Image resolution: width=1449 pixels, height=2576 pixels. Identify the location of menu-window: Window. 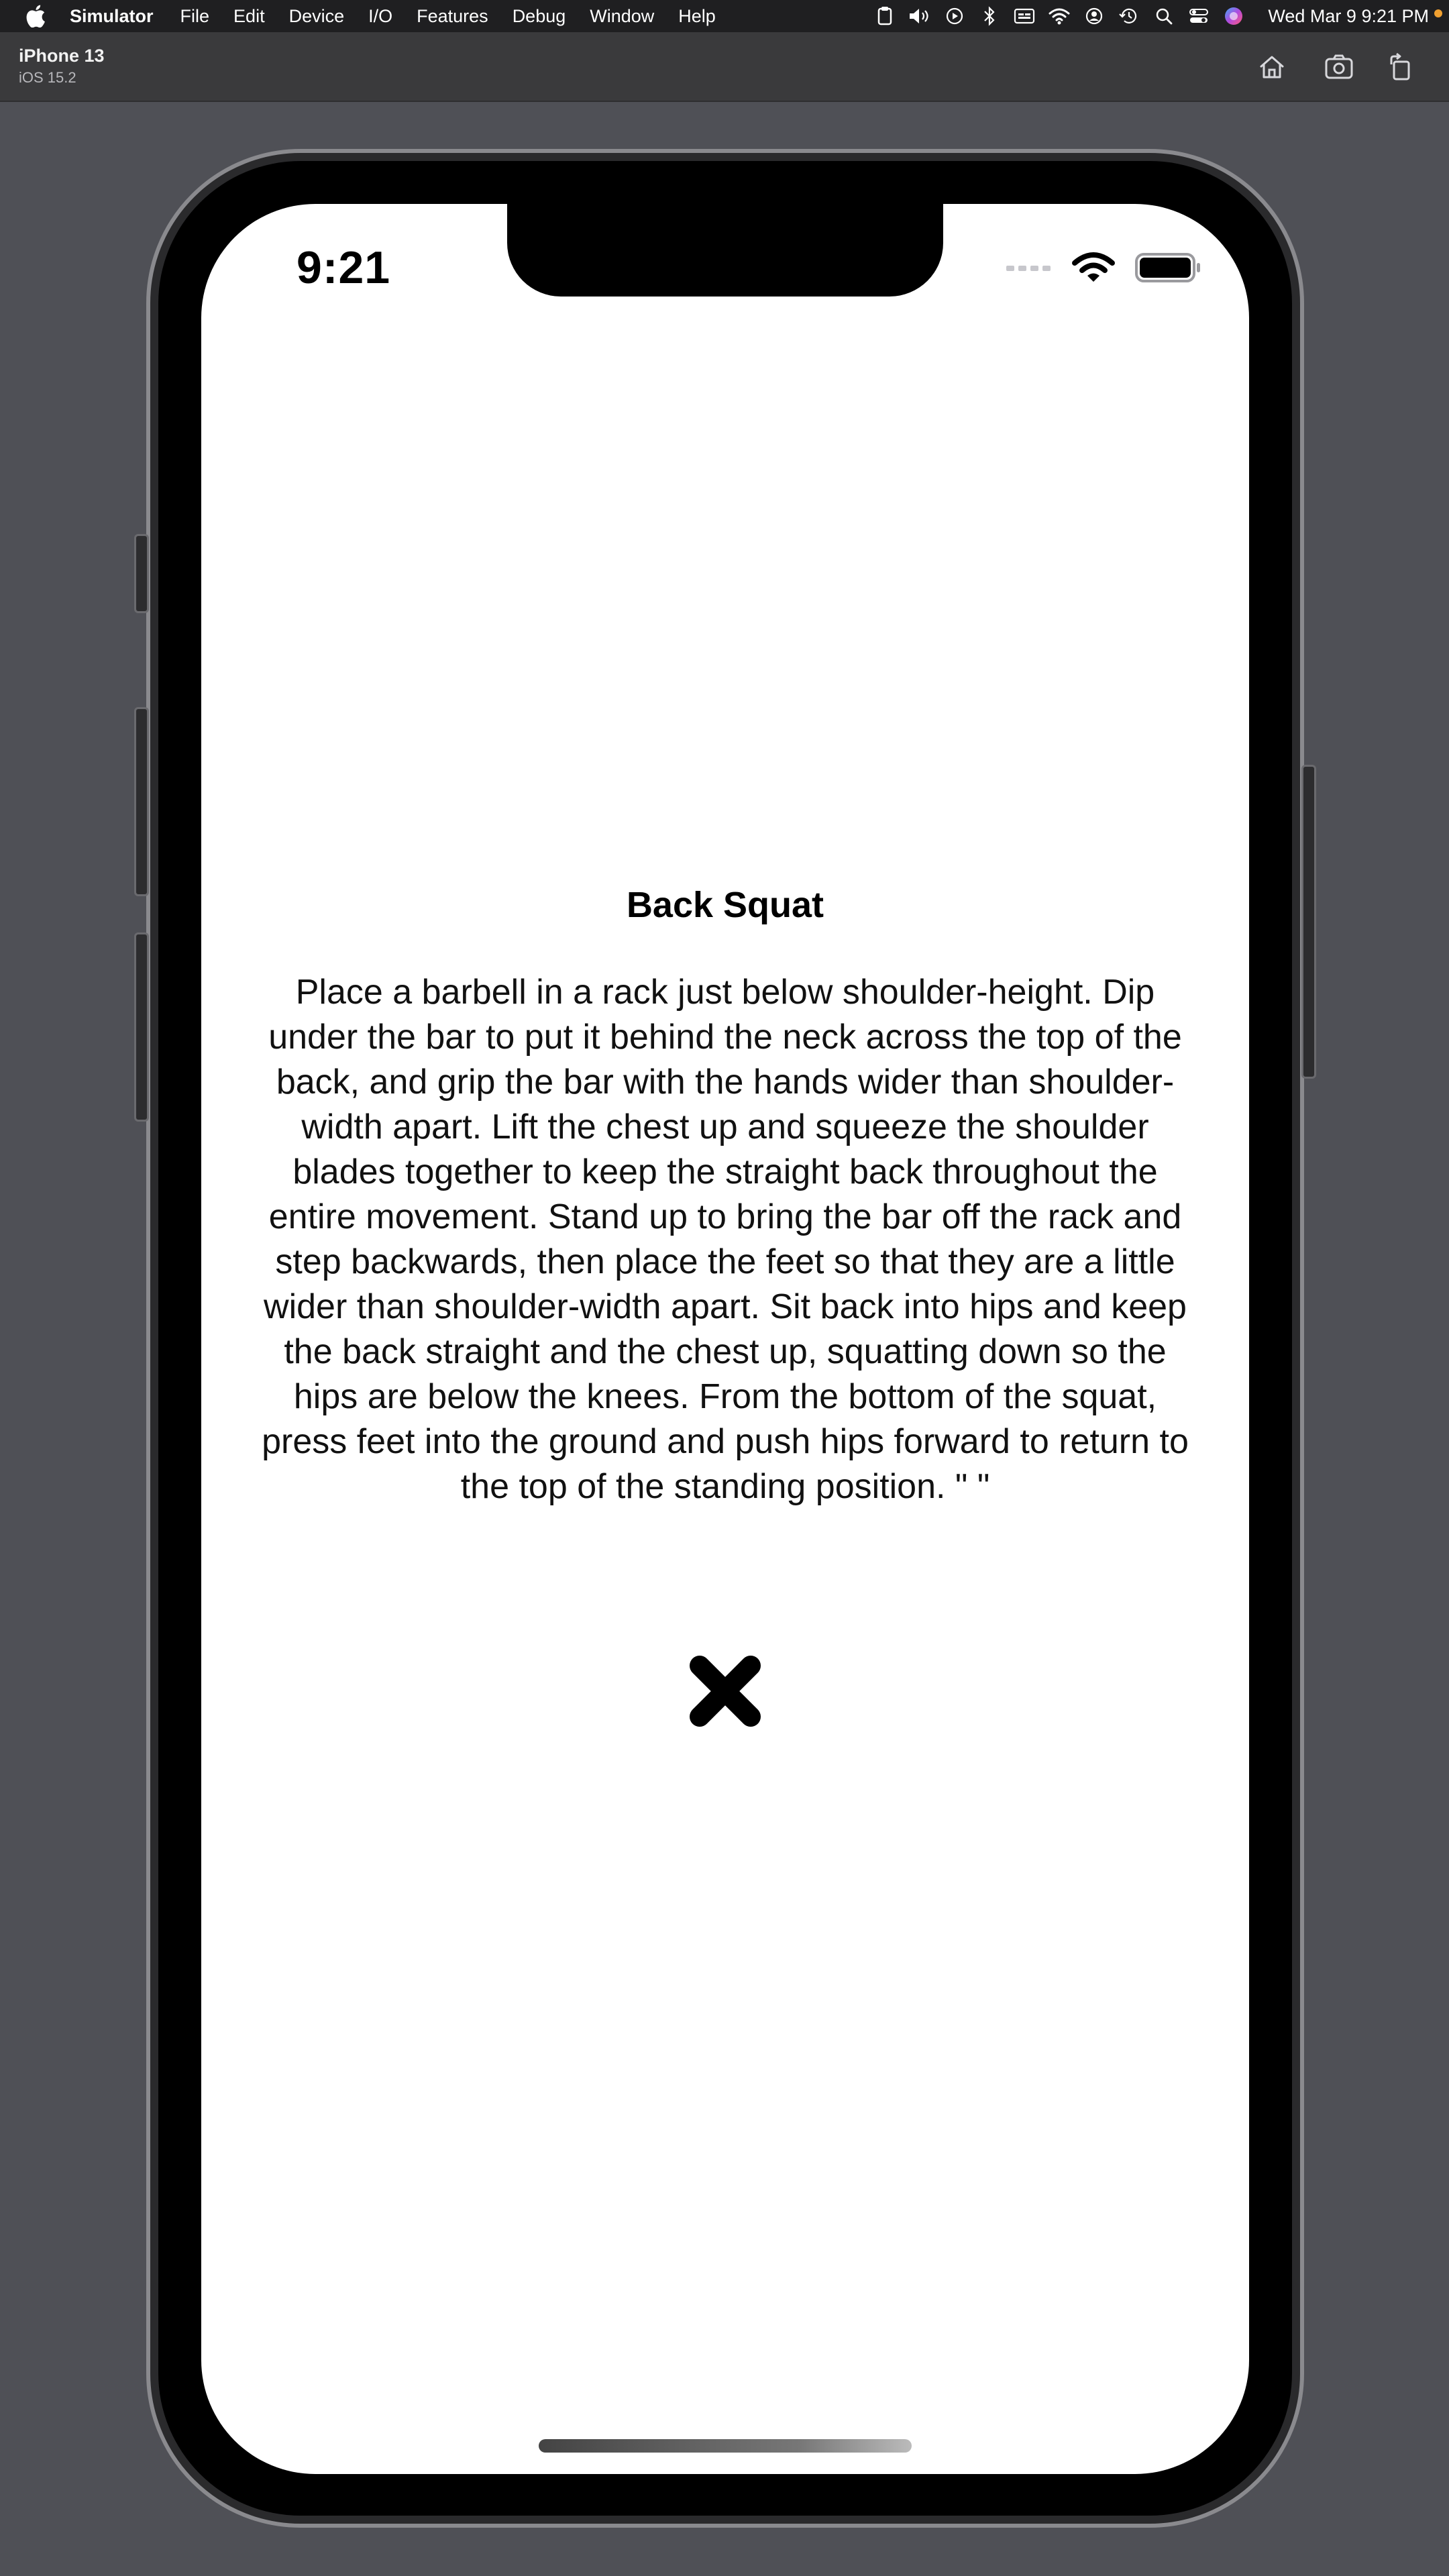
(622, 16).